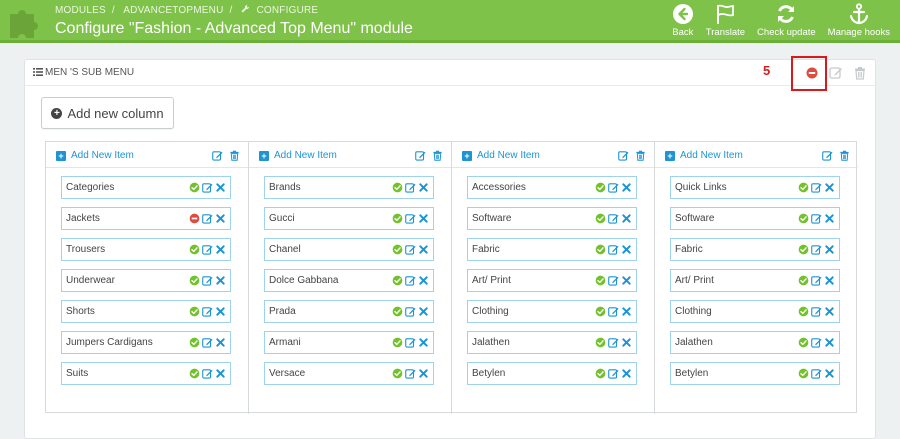  I want to click on menu-item: Suits, so click(146, 373).